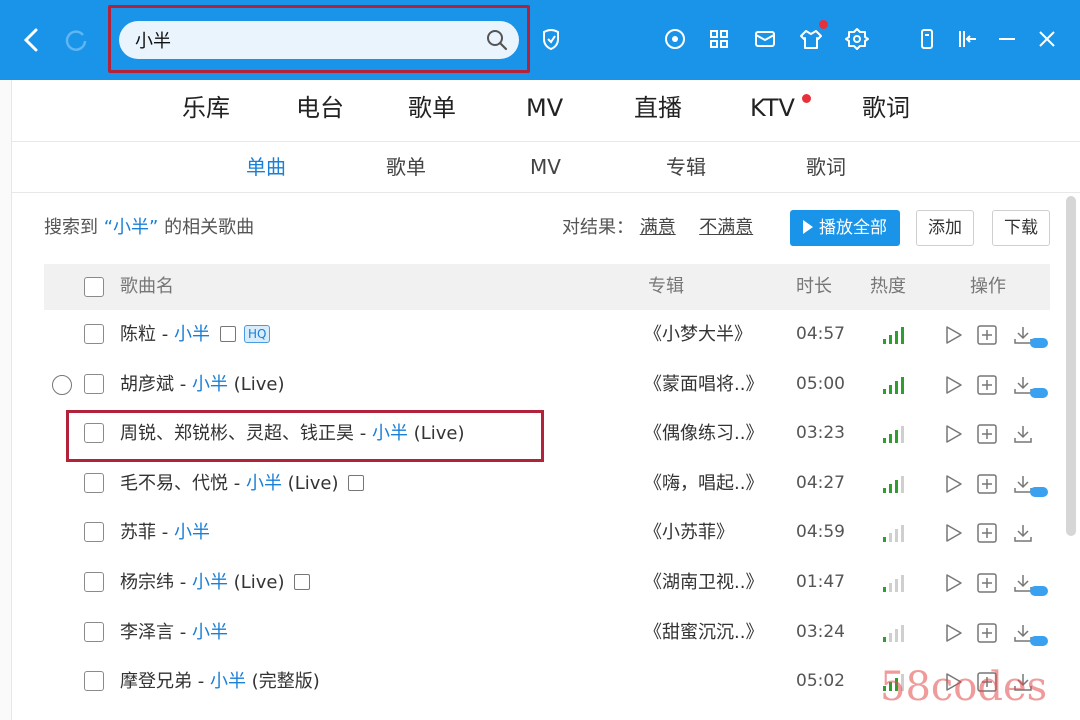 The height and width of the screenshot is (720, 1080). What do you see at coordinates (826, 167) in the screenshot?
I see `tab-lyrics: 歌词` at bounding box center [826, 167].